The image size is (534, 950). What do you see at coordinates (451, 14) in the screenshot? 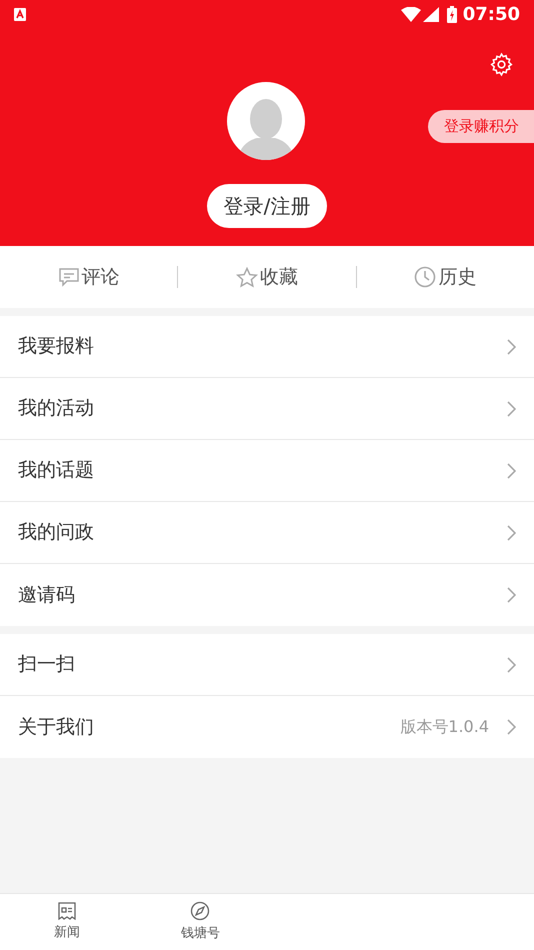
I see `battery-icon` at bounding box center [451, 14].